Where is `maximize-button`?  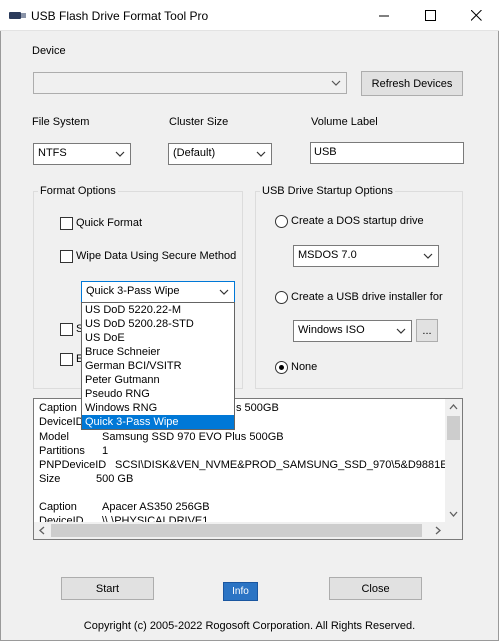 maximize-button is located at coordinates (430, 15).